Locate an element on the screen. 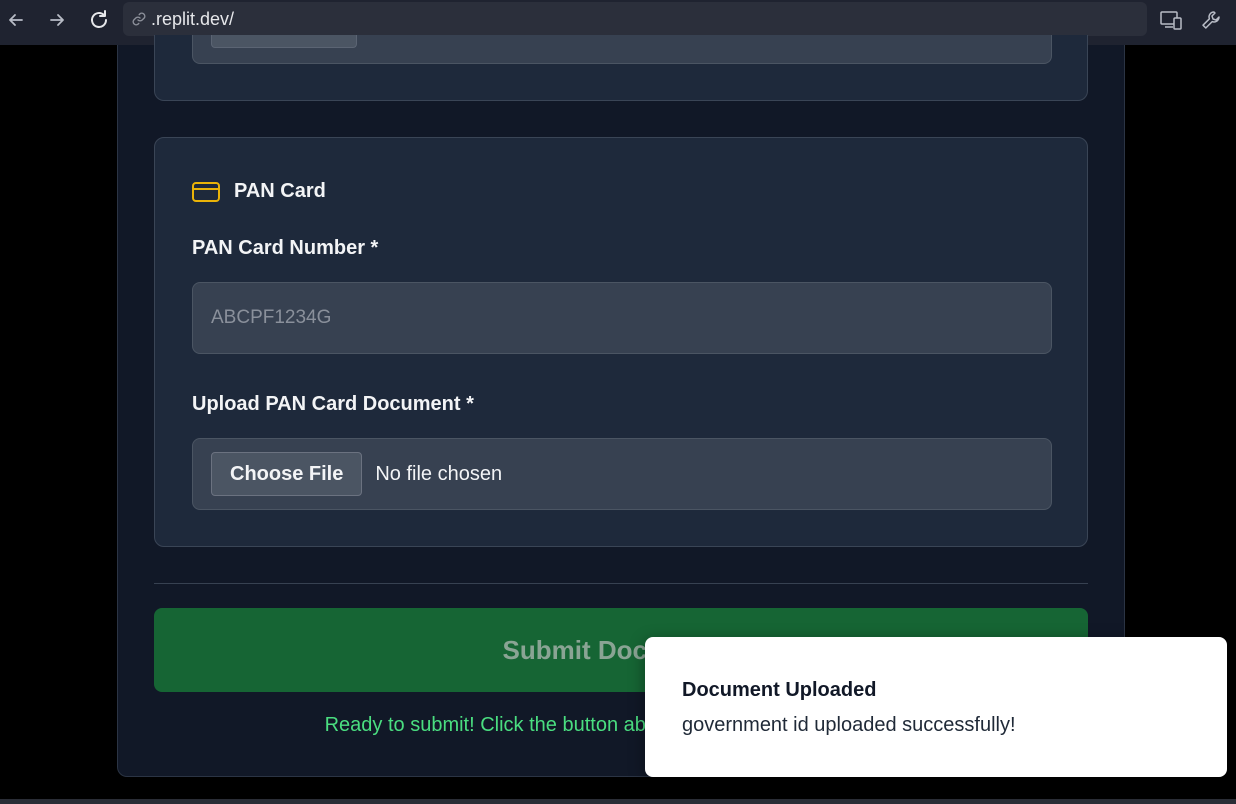 The image size is (1236, 804). devices-button is located at coordinates (1171, 20).